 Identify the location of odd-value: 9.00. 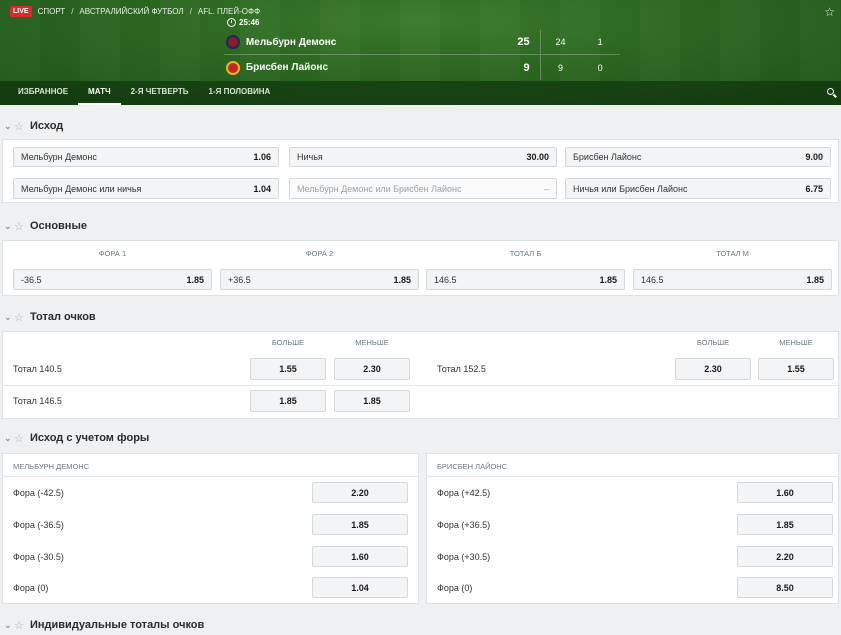
(814, 157).